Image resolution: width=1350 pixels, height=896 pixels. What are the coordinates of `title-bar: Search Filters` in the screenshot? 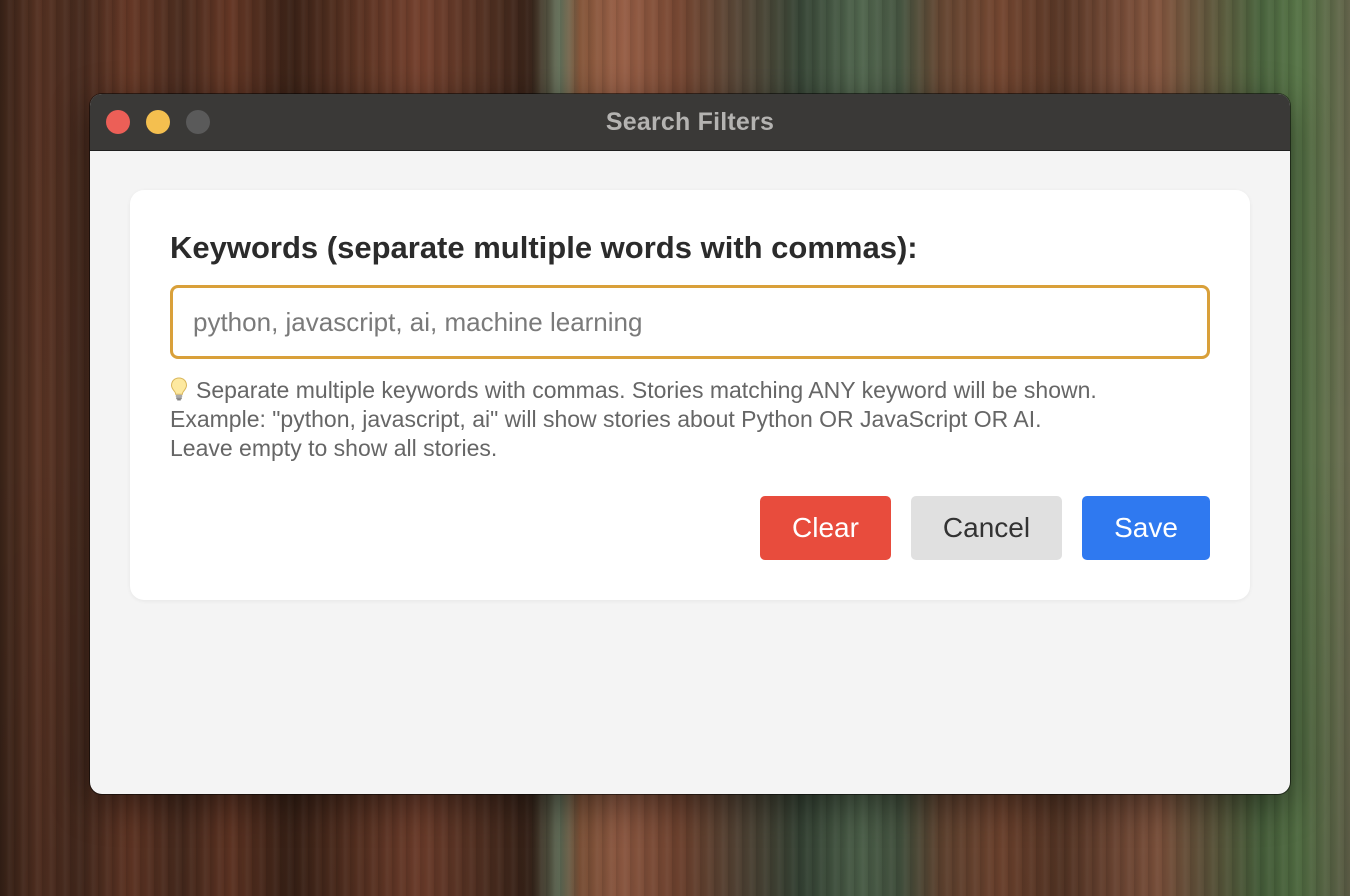 It's located at (690, 122).